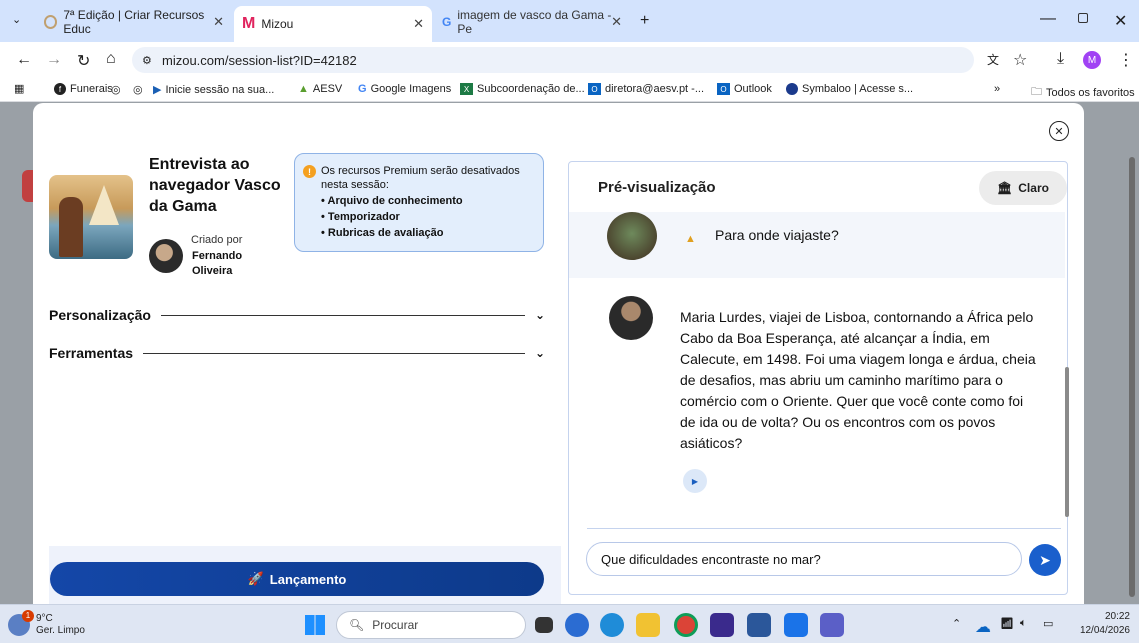 This screenshot has width=1139, height=643. What do you see at coordinates (360, 217) in the screenshot?
I see `premium-feature-item: • Temporizador` at bounding box center [360, 217].